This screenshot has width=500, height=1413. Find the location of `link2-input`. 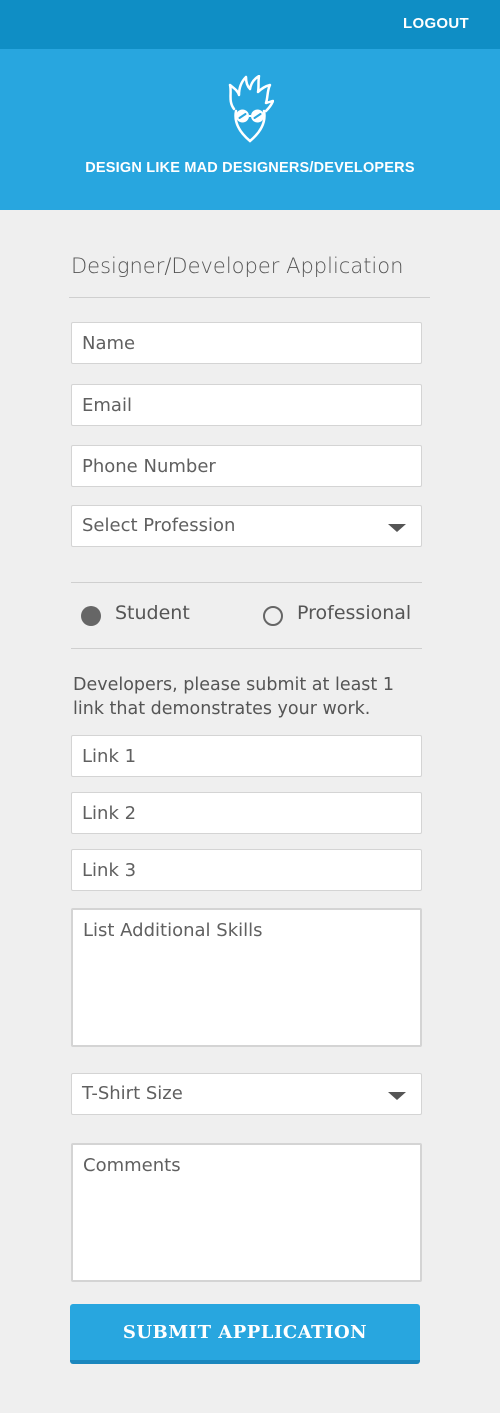

link2-input is located at coordinates (246, 813).